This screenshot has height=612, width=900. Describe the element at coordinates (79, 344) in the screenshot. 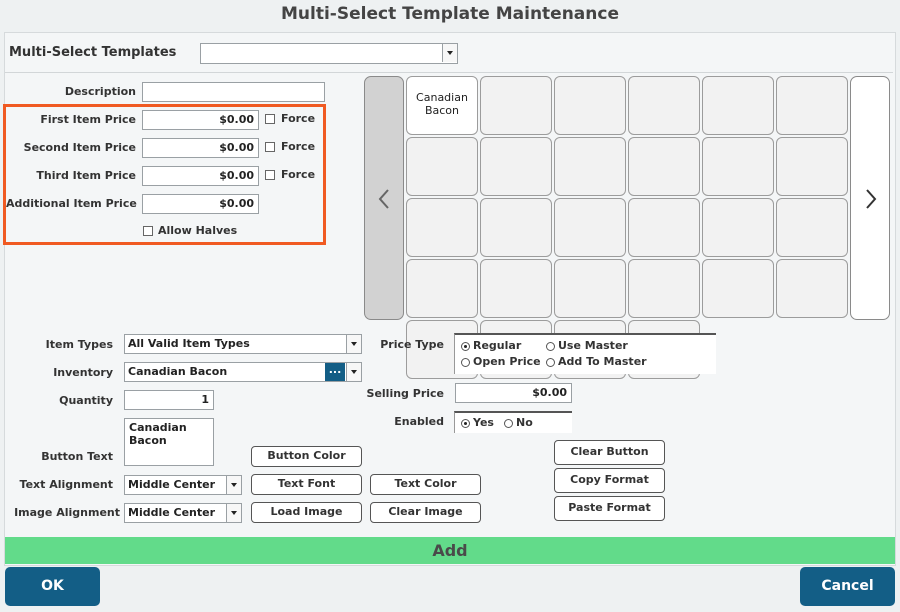

I see `item-types-label: Item Types` at that location.